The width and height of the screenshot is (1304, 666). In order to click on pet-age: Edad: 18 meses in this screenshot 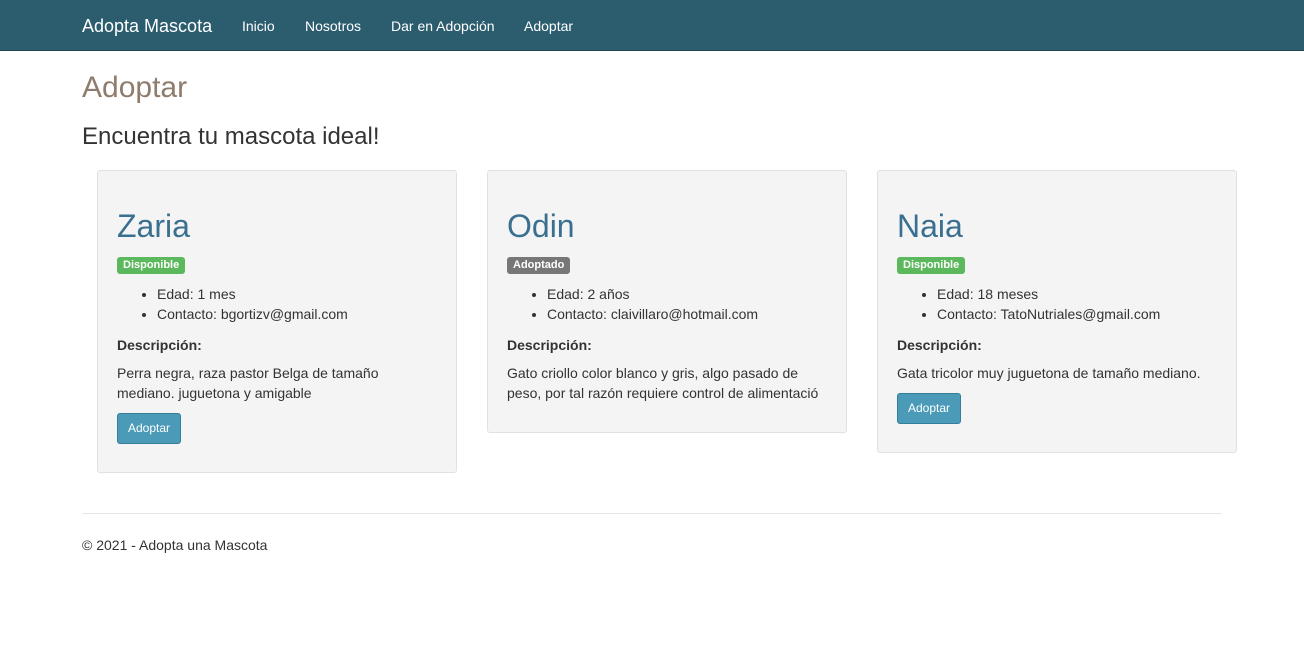, I will do `click(1048, 294)`.